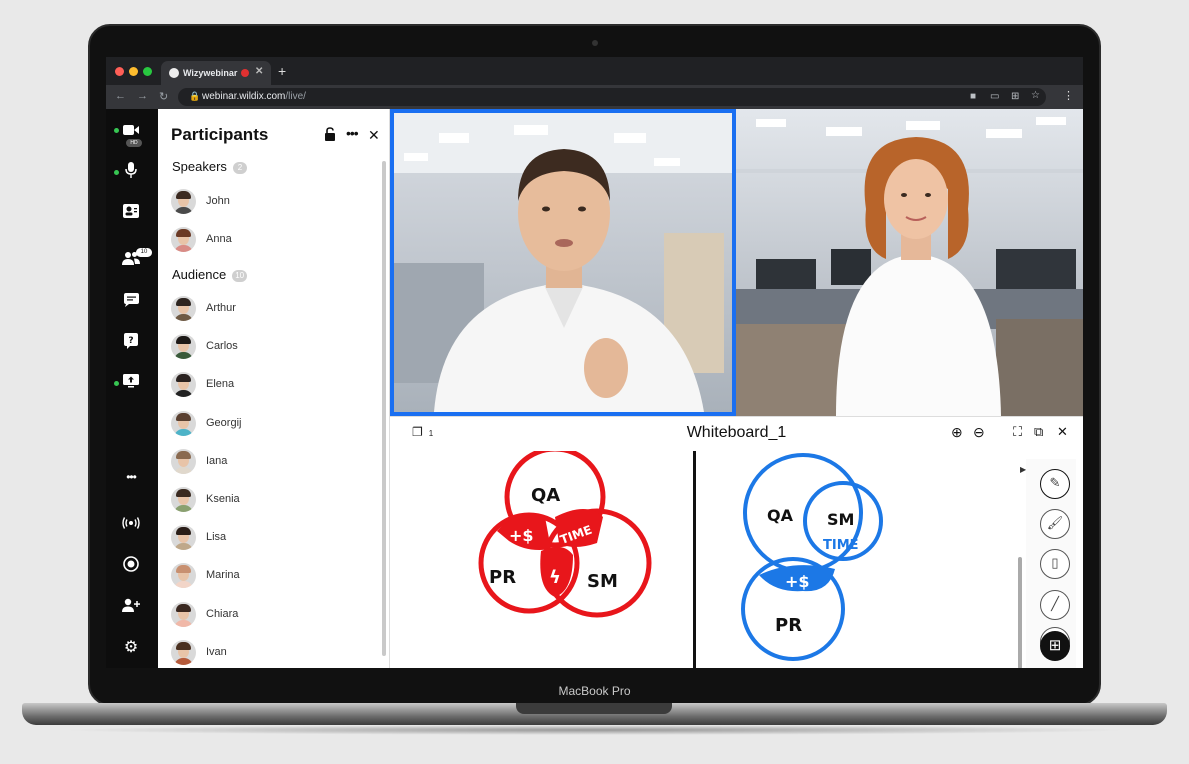 This screenshot has height=764, width=1189. I want to click on highlighter-tool-icon: ▯, so click(1055, 564).